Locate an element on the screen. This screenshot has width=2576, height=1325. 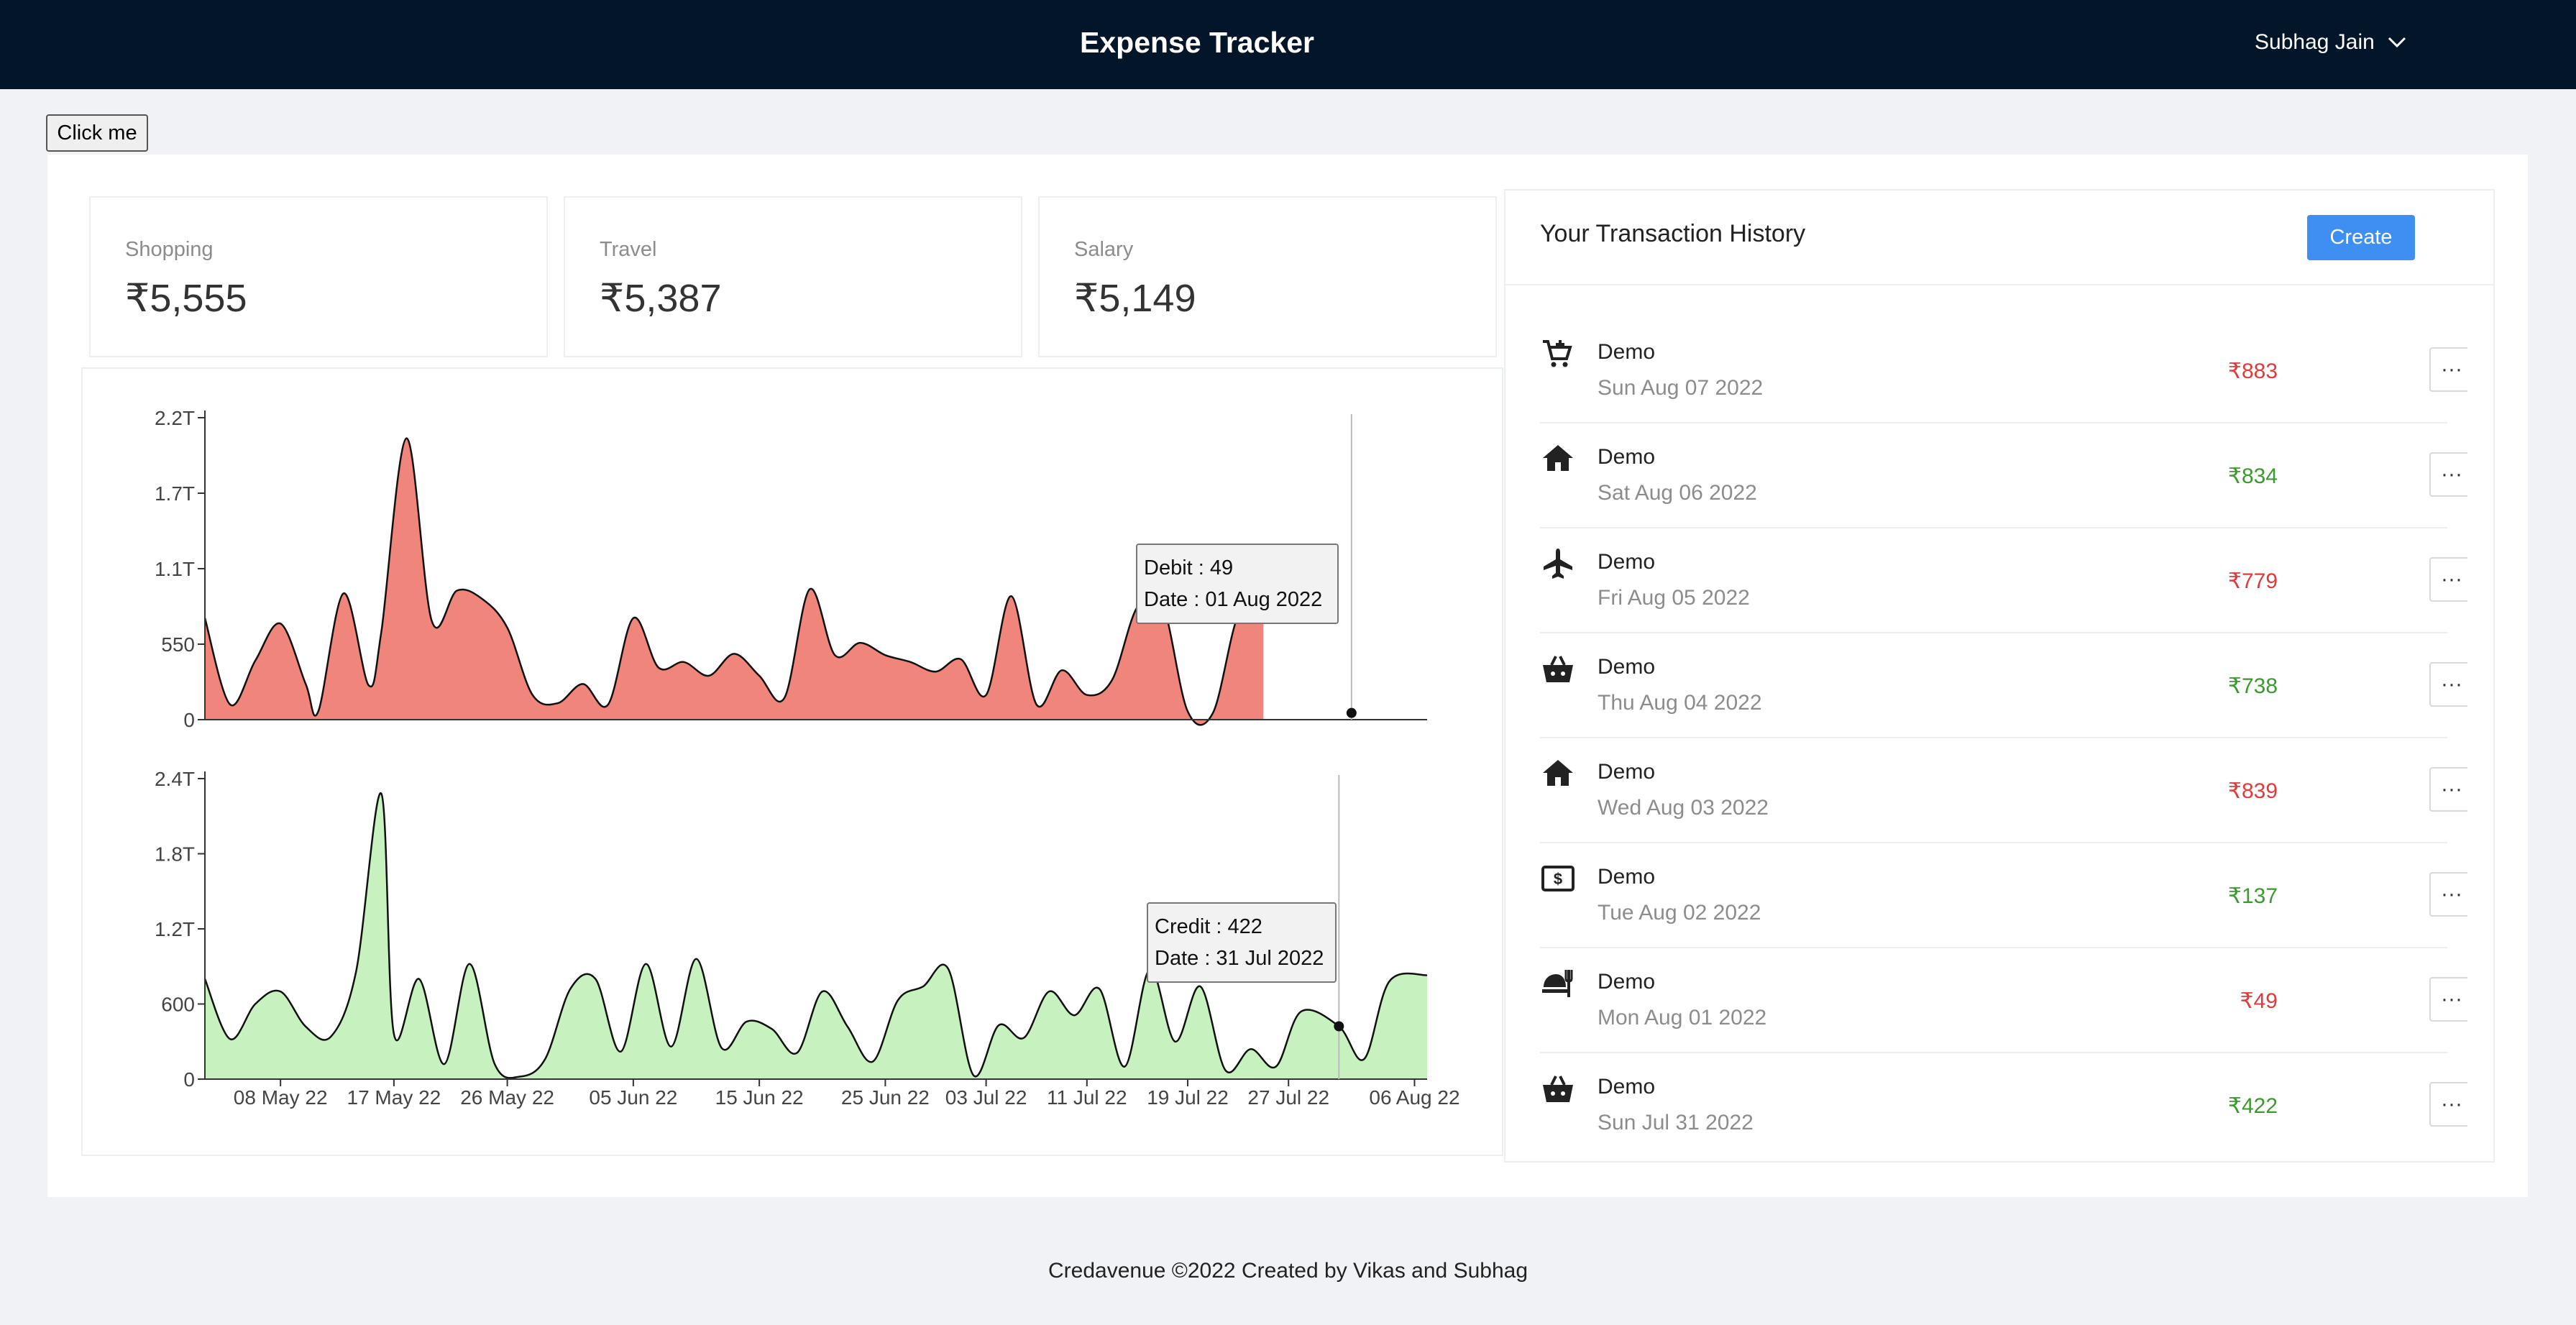
user-menu: Subhag Jain is located at coordinates (2330, 42).